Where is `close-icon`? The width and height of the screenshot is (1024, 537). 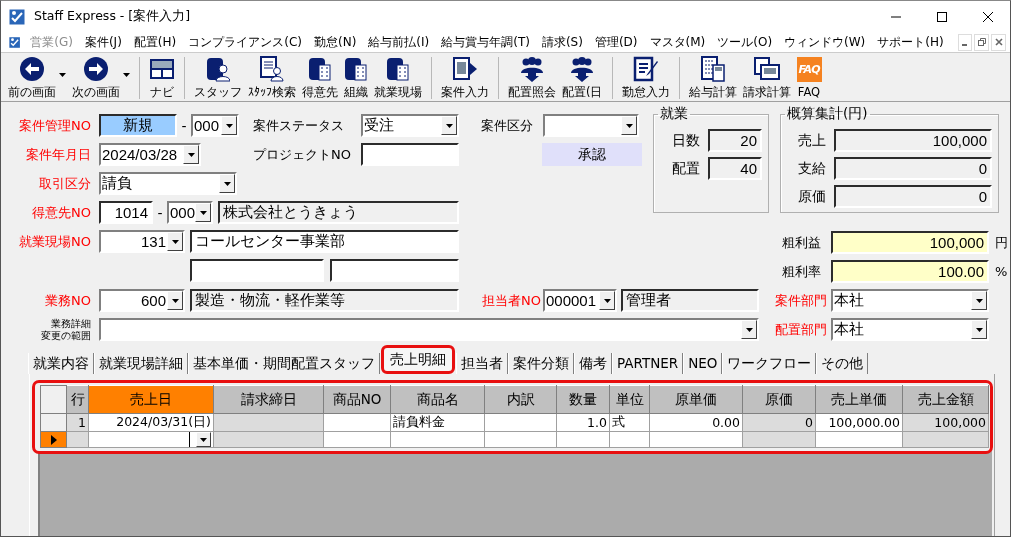
close-icon is located at coordinates (988, 16).